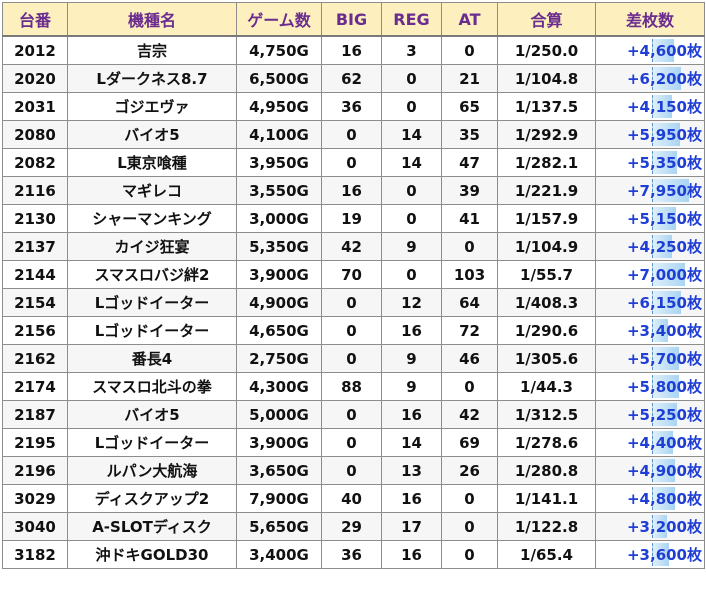 The width and height of the screenshot is (706, 610). What do you see at coordinates (279, 554) in the screenshot?
I see `cell-games: 3,400G` at bounding box center [279, 554].